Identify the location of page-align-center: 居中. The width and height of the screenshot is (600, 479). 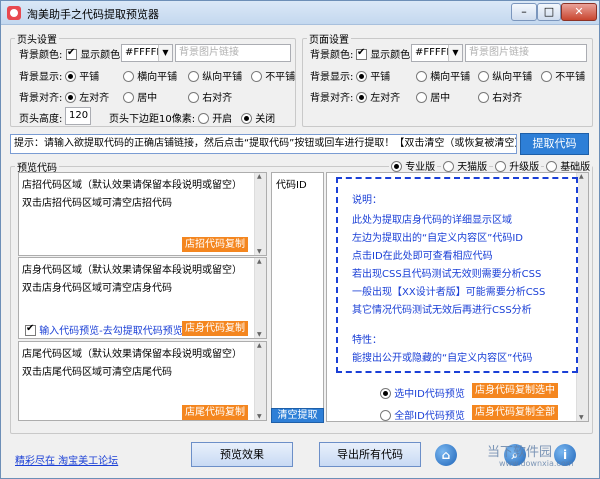
(433, 96).